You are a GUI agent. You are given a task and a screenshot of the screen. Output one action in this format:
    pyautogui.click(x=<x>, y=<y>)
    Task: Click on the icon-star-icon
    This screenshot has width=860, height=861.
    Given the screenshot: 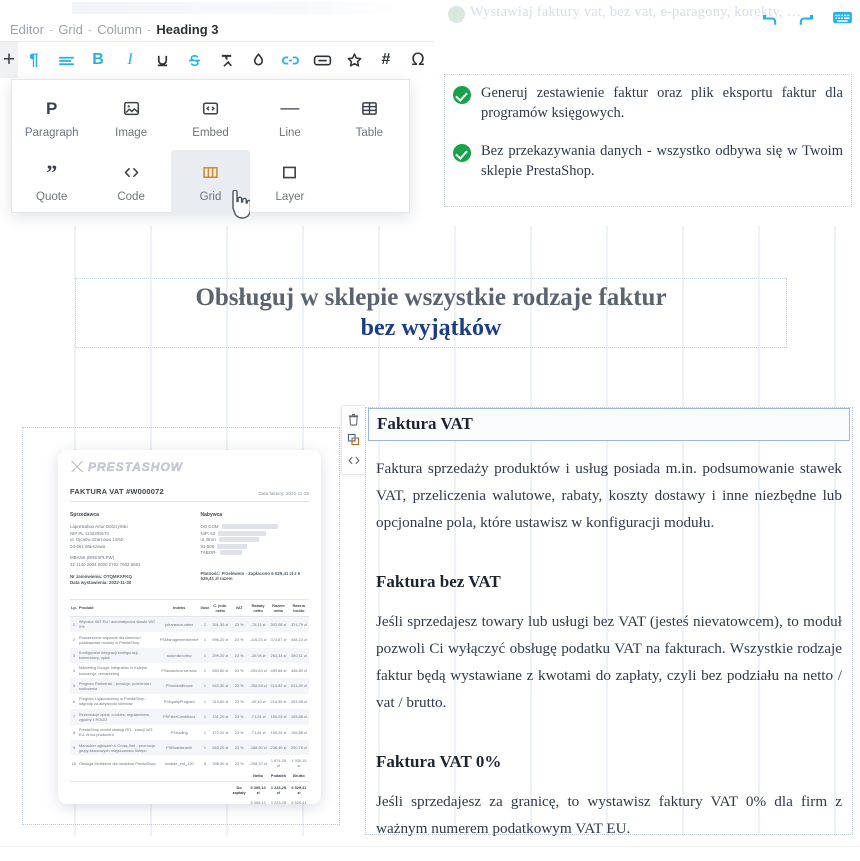 What is the action you would take?
    pyautogui.click(x=354, y=60)
    